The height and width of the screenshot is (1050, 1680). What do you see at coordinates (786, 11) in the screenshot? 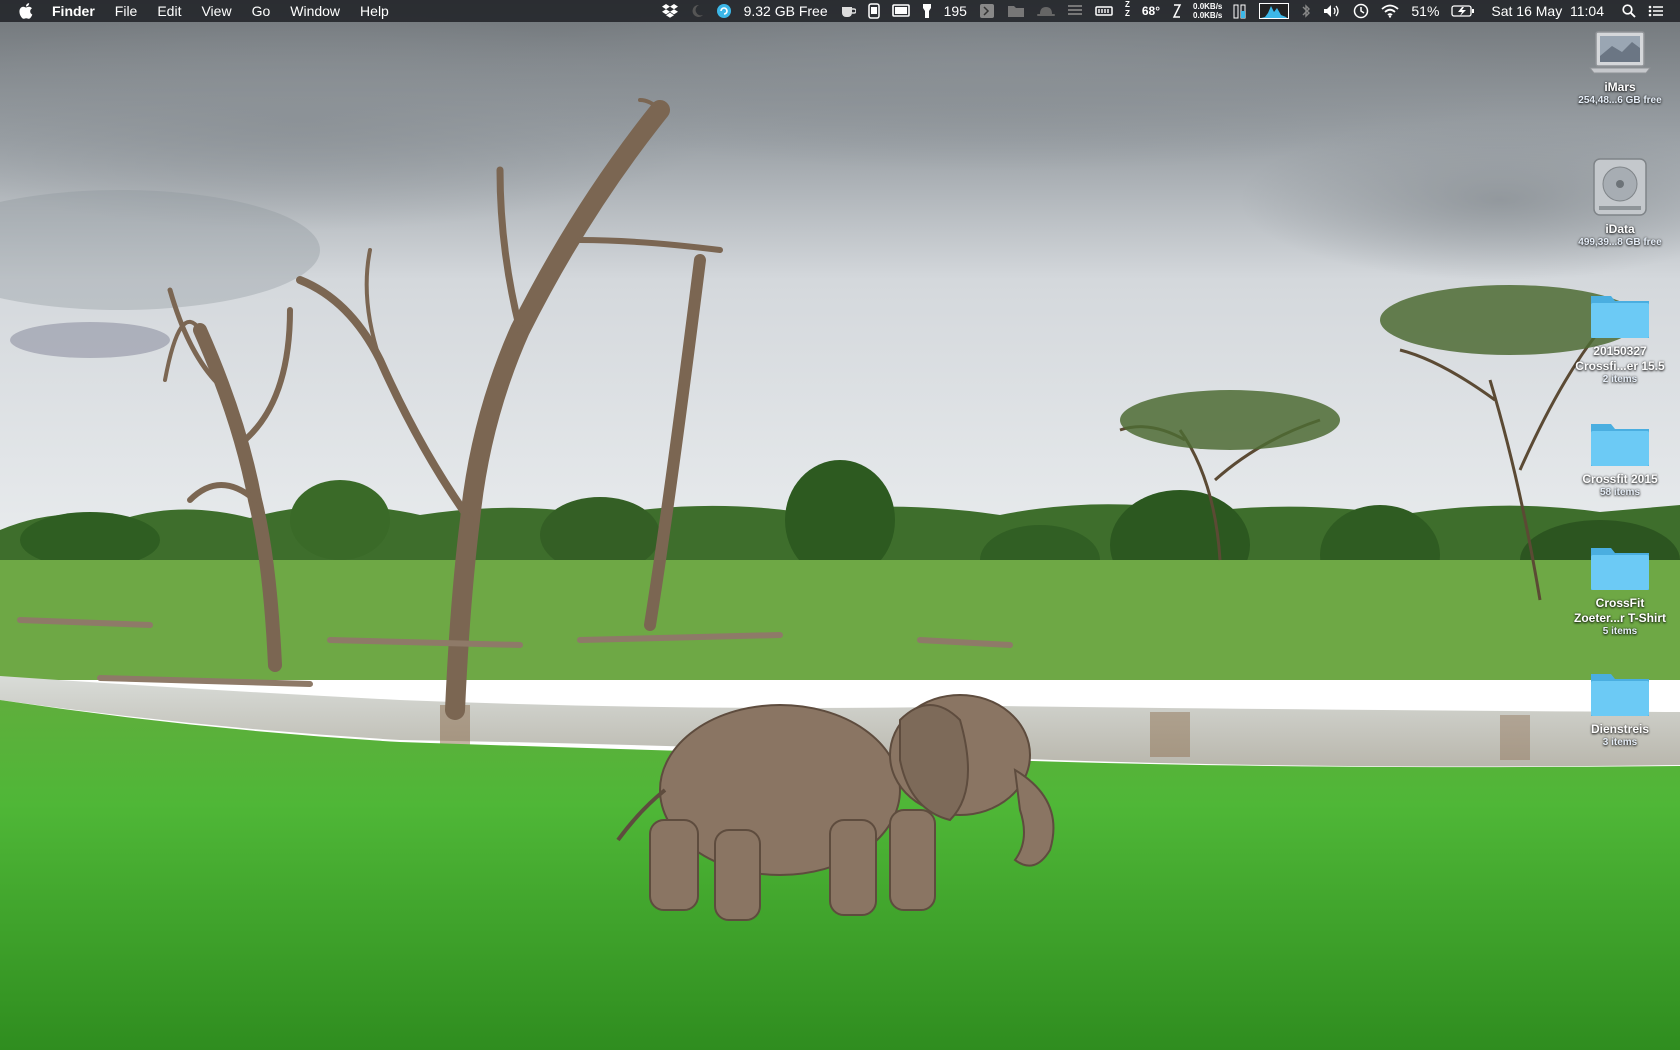
I see `disk-free-status: 9.32 GB Free` at bounding box center [786, 11].